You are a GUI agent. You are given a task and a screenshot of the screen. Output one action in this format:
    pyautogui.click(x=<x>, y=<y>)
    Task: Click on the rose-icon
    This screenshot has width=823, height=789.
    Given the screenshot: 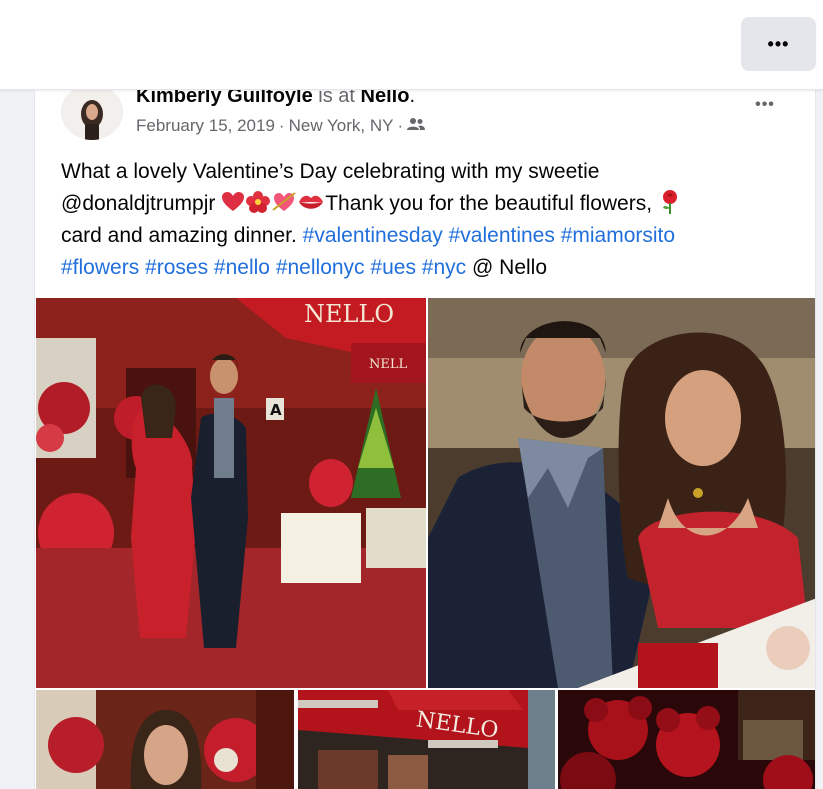 What is the action you would take?
    pyautogui.click(x=670, y=202)
    